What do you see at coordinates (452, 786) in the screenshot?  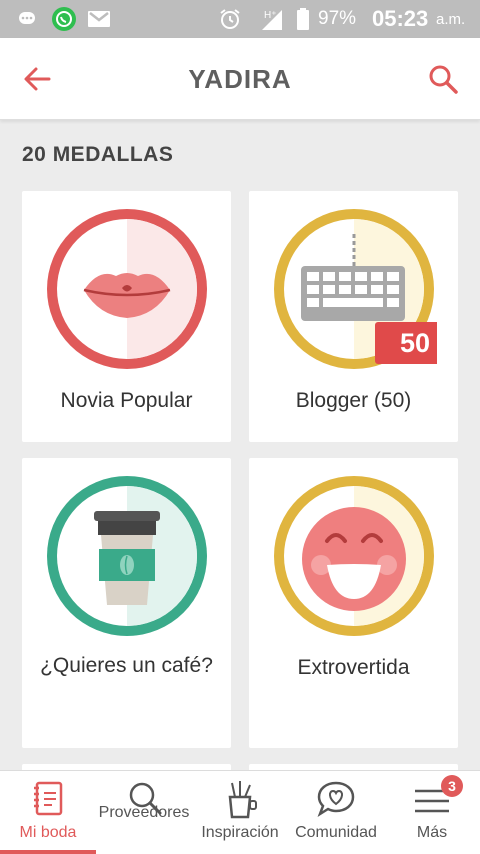 I see `notification-badge: 3` at bounding box center [452, 786].